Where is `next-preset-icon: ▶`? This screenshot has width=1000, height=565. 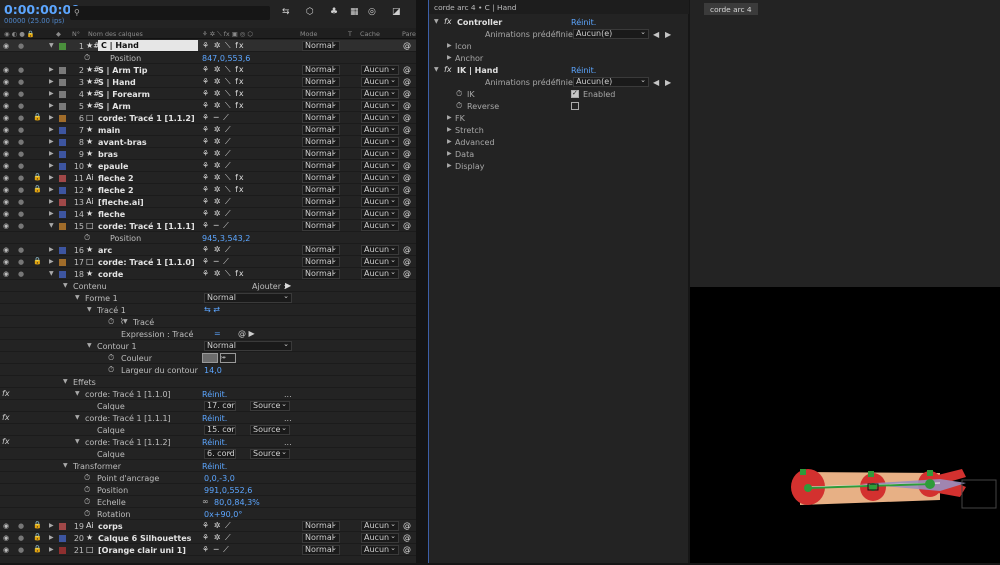 next-preset-icon: ▶ is located at coordinates (668, 34).